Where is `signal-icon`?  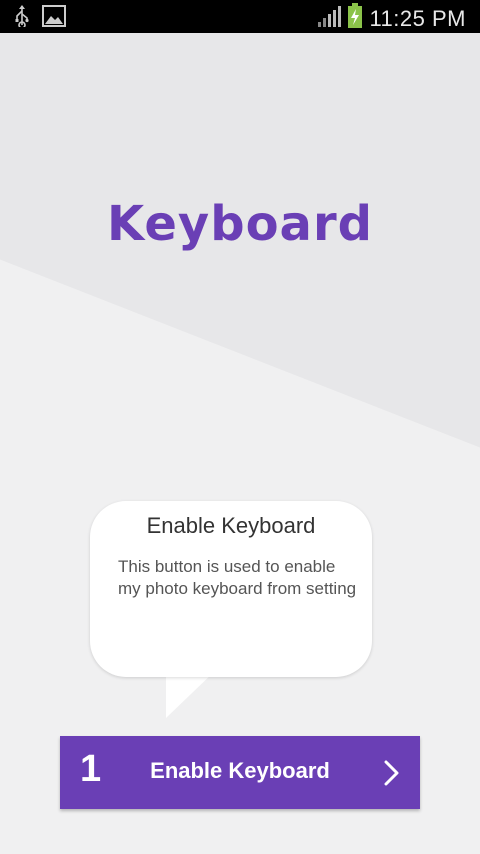
signal-icon is located at coordinates (329, 18).